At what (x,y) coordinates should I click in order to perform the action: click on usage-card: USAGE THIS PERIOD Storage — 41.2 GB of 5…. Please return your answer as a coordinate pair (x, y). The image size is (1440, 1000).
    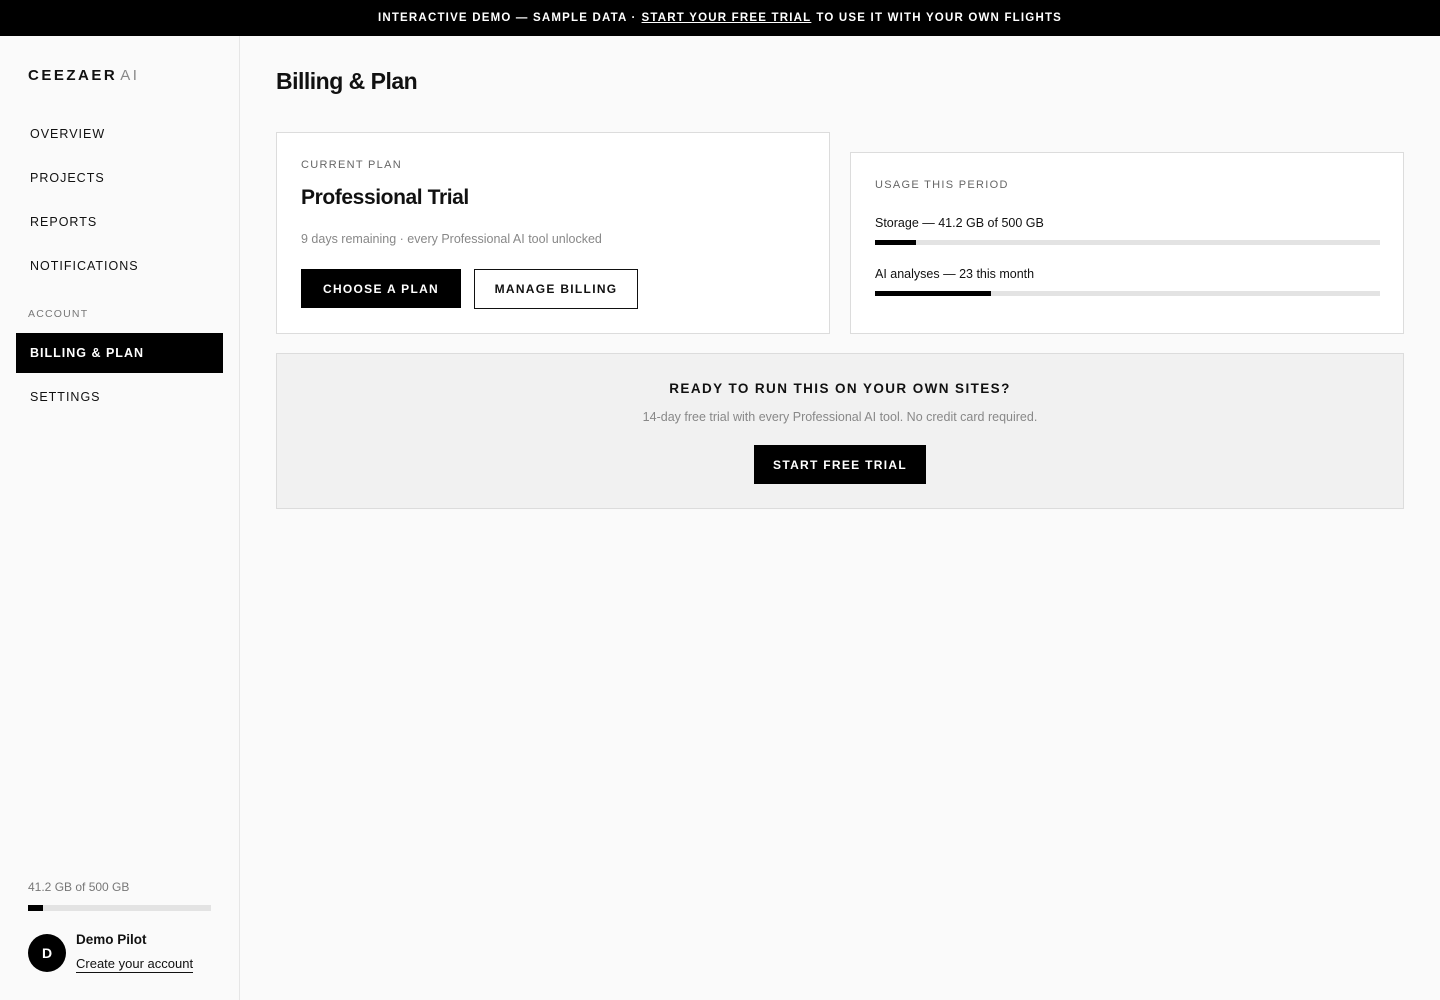
    Looking at the image, I should click on (1127, 243).